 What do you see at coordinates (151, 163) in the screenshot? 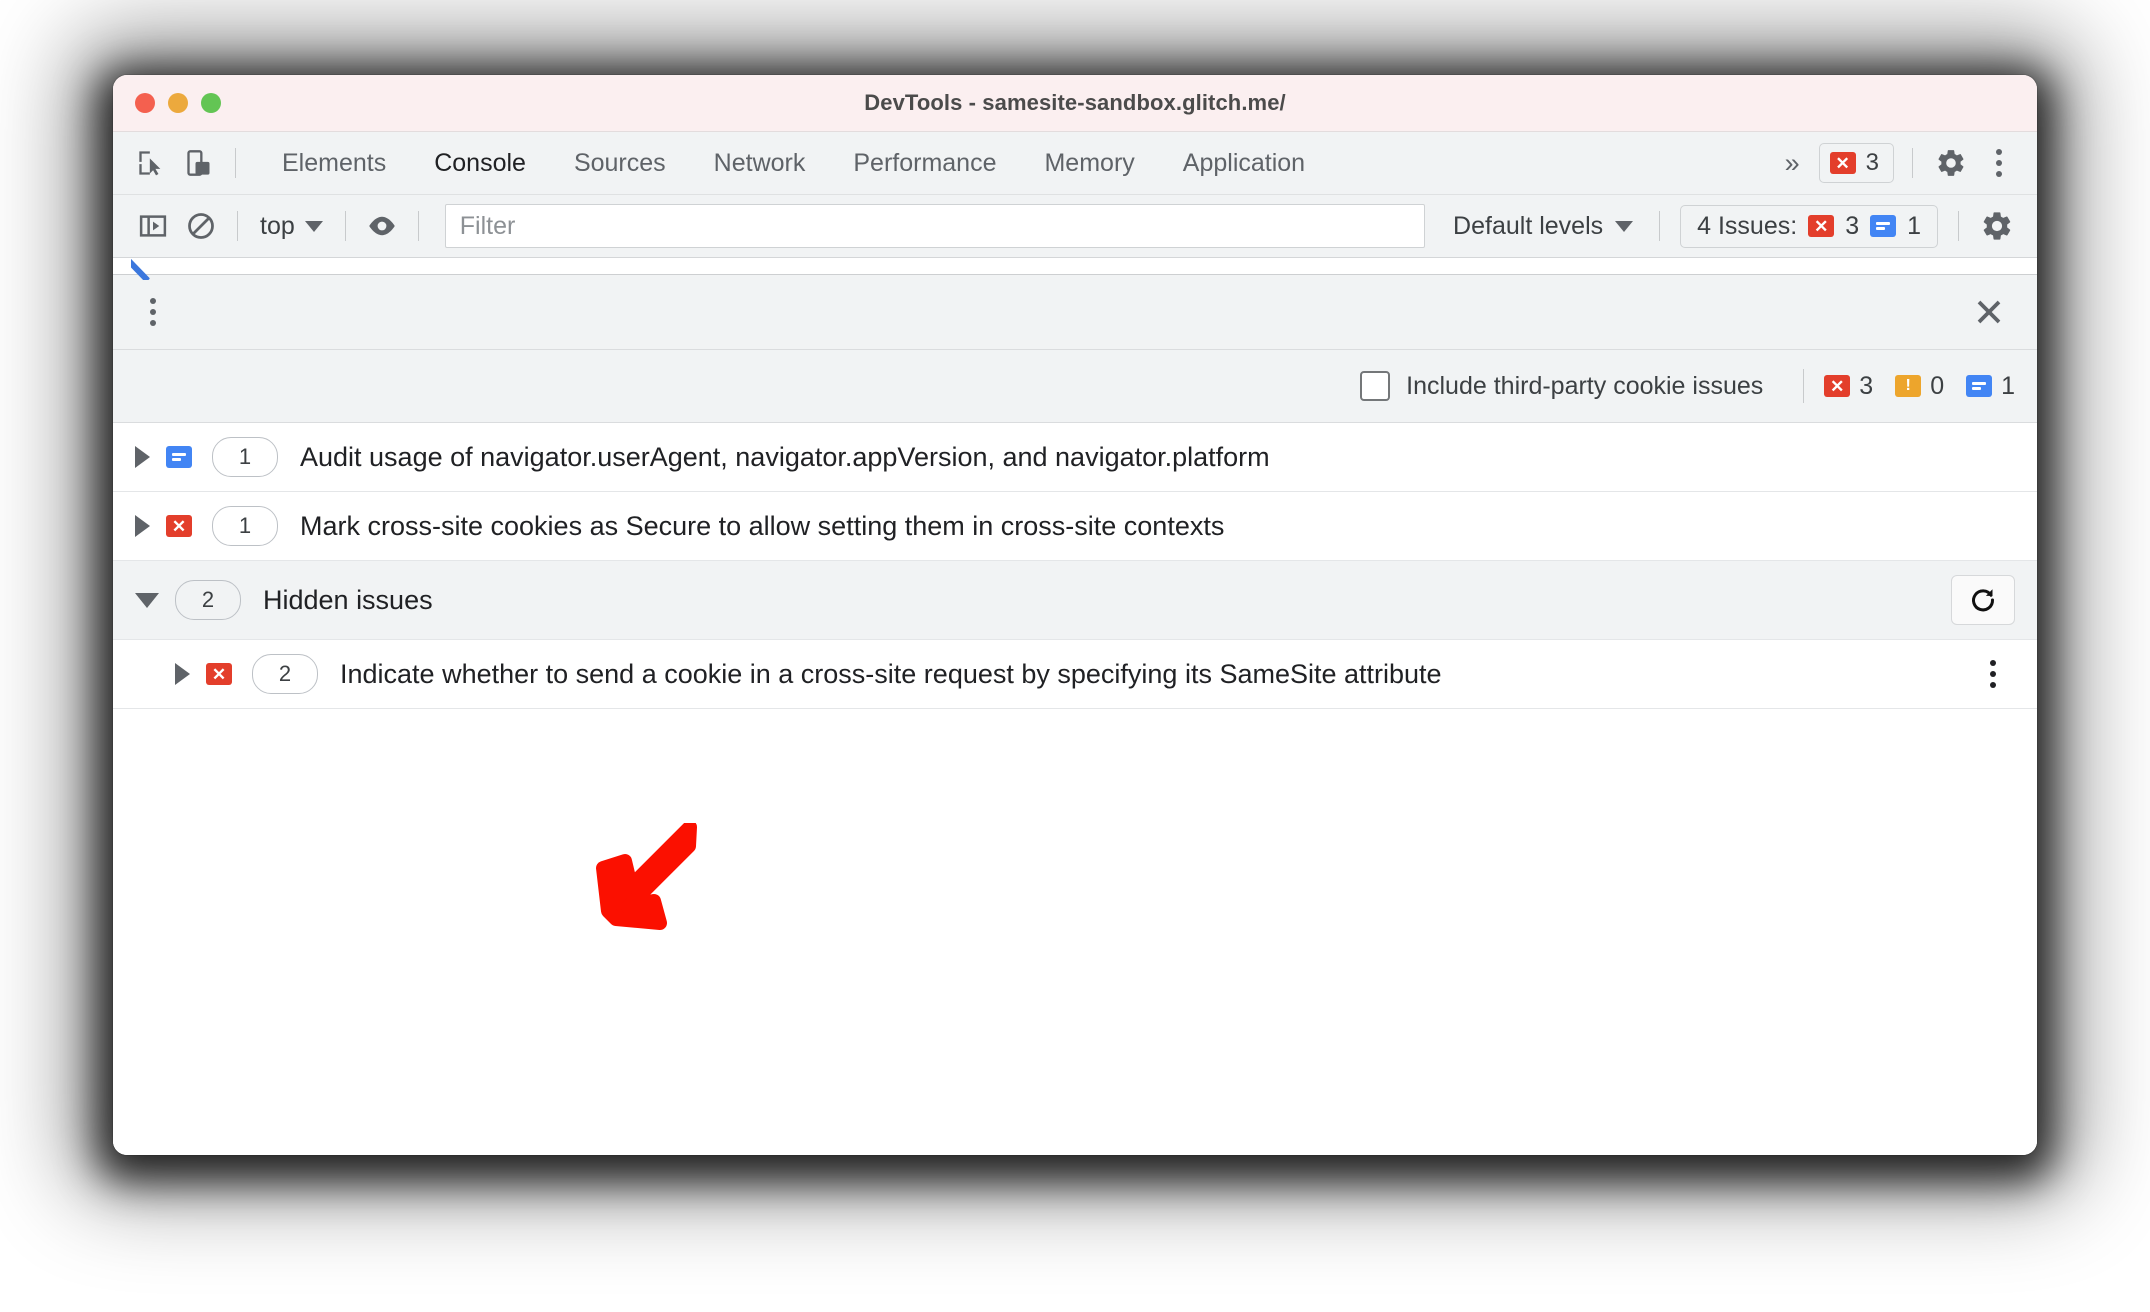
I see `inspect-element-icon` at bounding box center [151, 163].